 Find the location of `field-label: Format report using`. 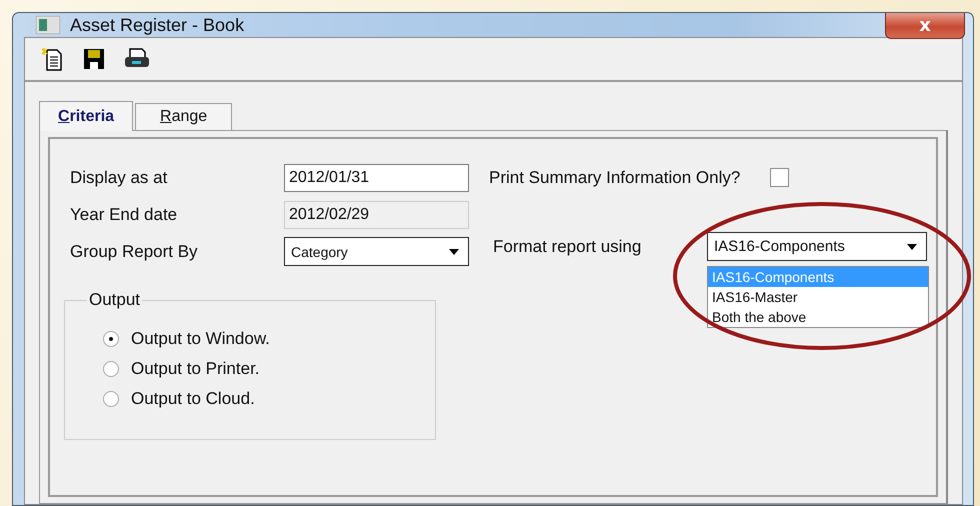

field-label: Format report using is located at coordinates (567, 246).